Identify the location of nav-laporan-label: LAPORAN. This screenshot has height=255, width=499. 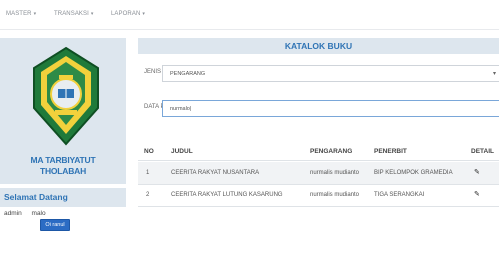
(126, 14).